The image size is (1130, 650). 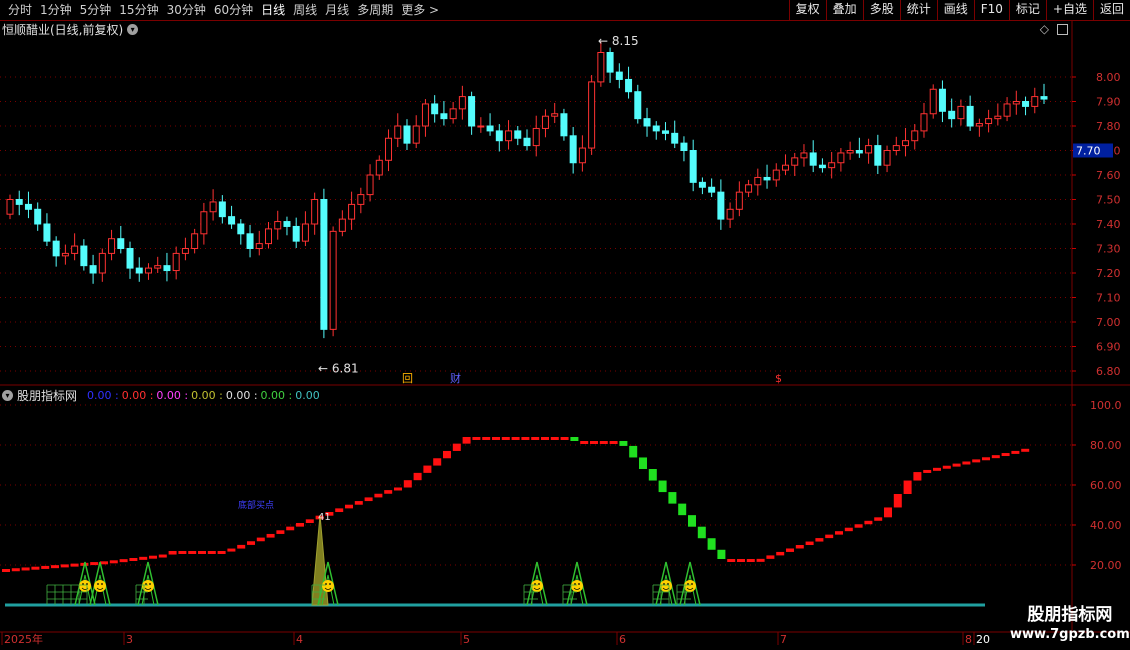 What do you see at coordinates (1108, 249) in the screenshot?
I see `price-axis-label: 7.30` at bounding box center [1108, 249].